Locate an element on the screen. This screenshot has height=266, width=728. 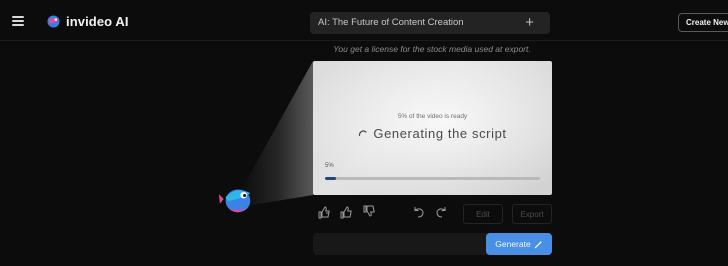
progress-bar-fill is located at coordinates (330, 178).